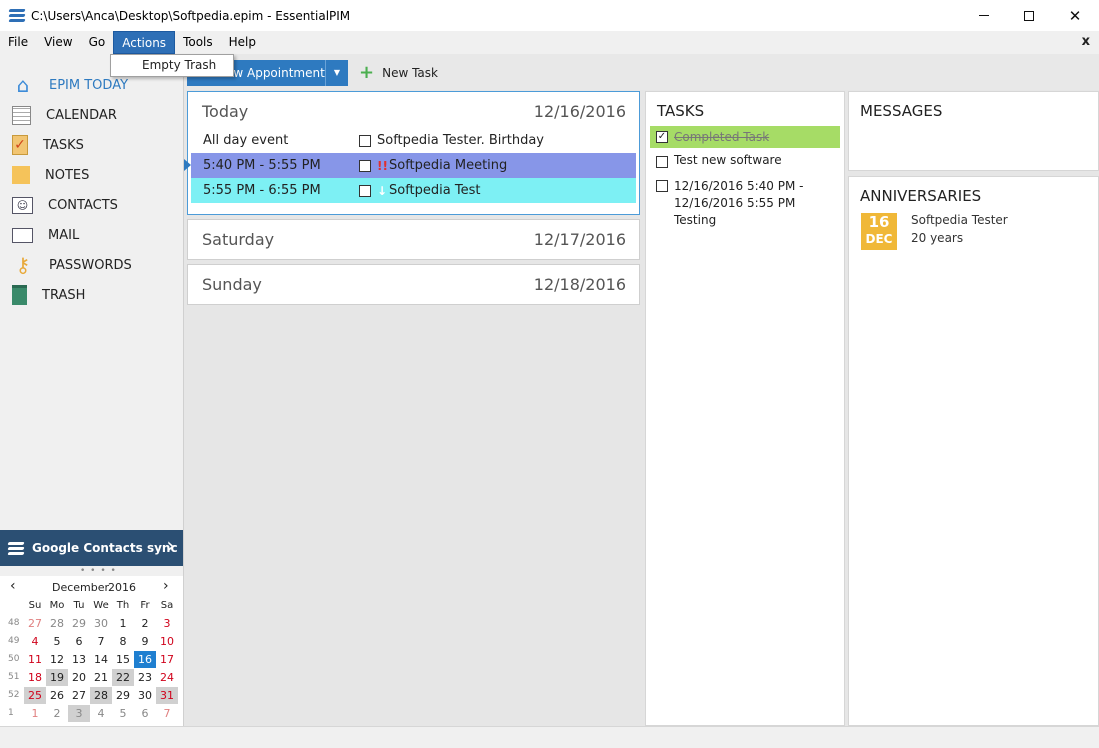  I want to click on calendar-day: 14, so click(101, 659).